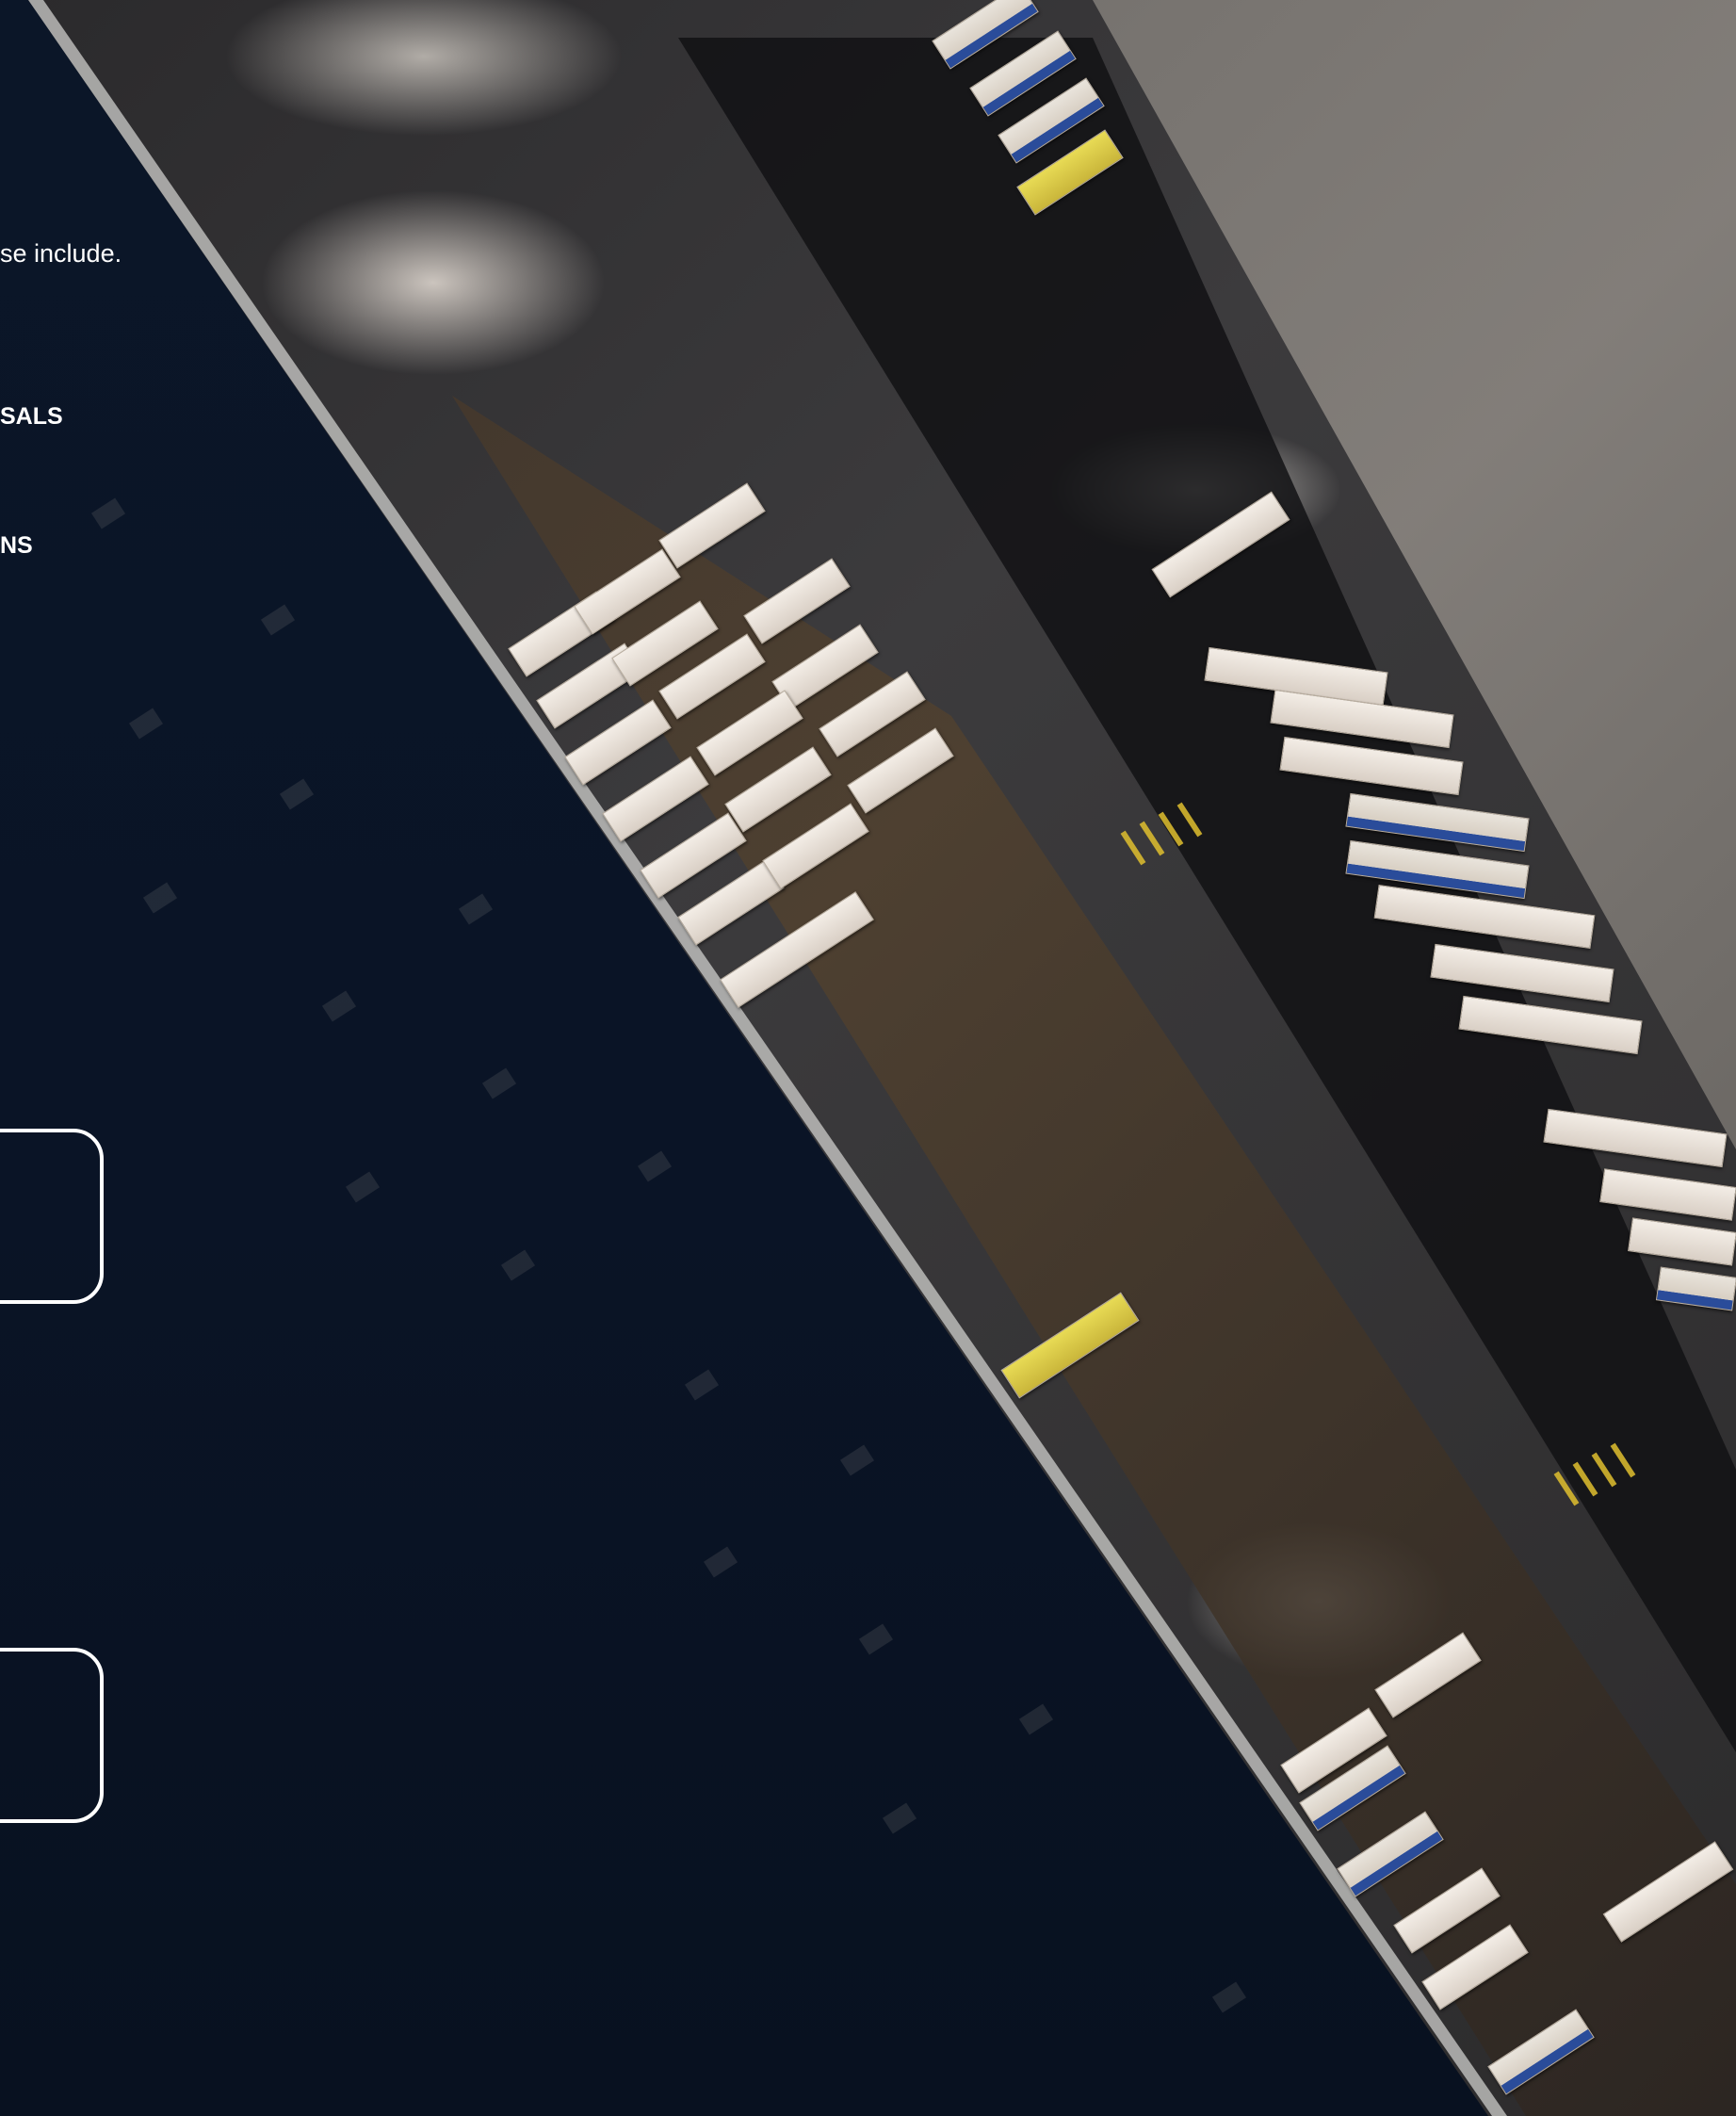 Image resolution: width=1736 pixels, height=2116 pixels. I want to click on list-item-1: SALS, so click(32, 416).